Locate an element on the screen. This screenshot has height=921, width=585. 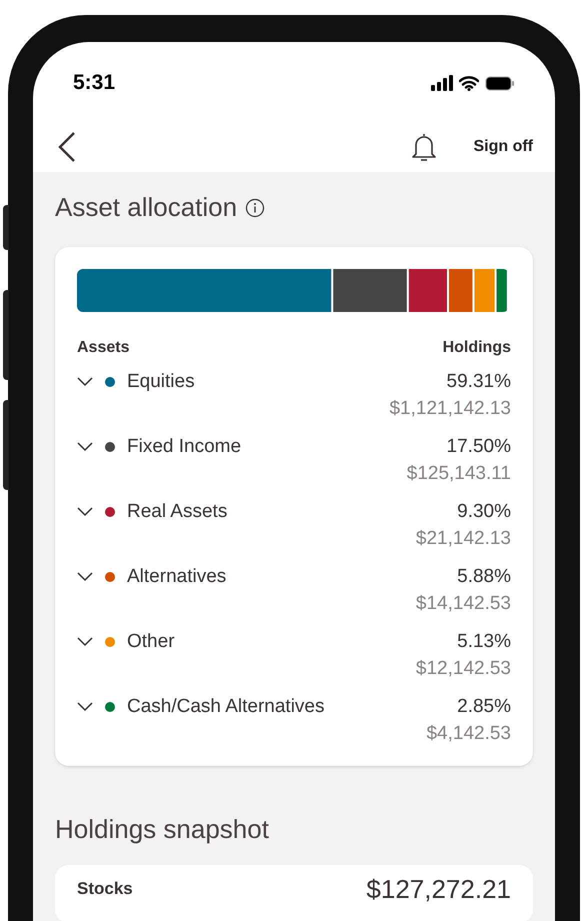
notifications-button is located at coordinates (424, 147).